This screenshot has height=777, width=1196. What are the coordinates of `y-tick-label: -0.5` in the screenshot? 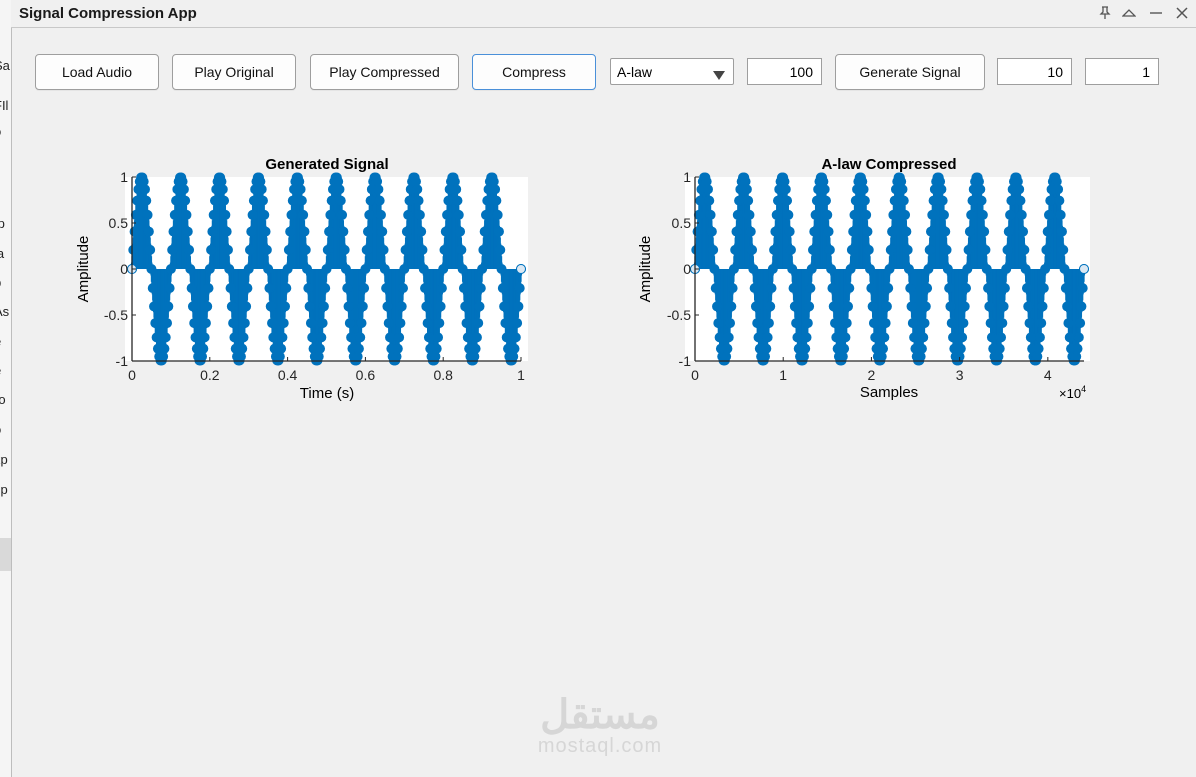 It's located at (116, 315).